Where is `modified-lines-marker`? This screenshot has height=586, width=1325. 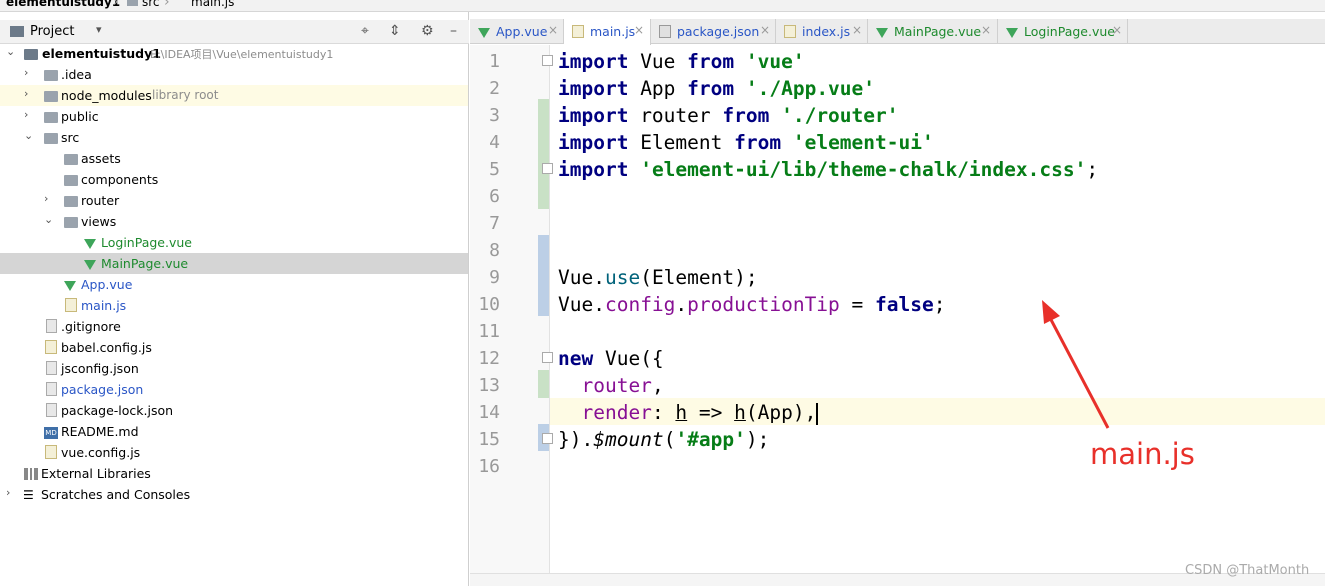
modified-lines-marker is located at coordinates (543, 275).